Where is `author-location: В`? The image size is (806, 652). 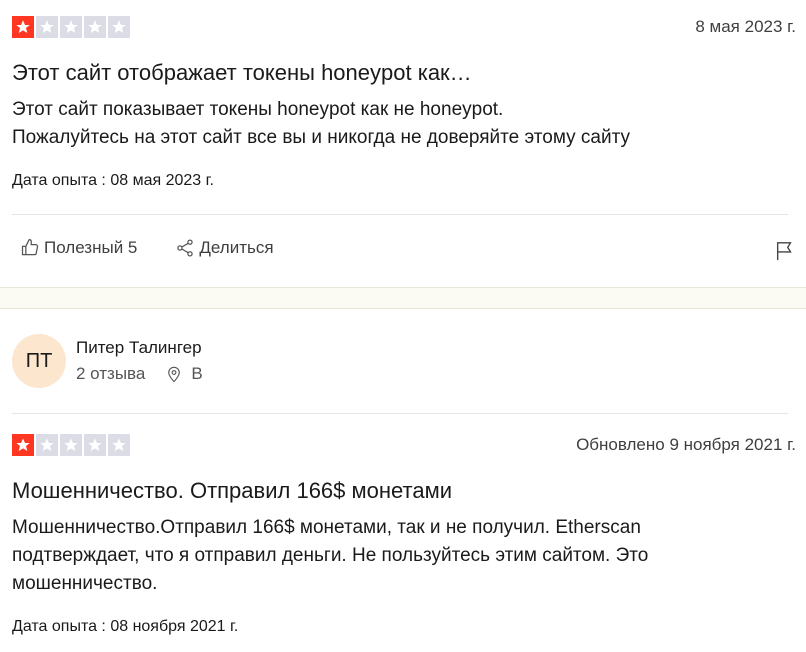
author-location: В is located at coordinates (197, 373).